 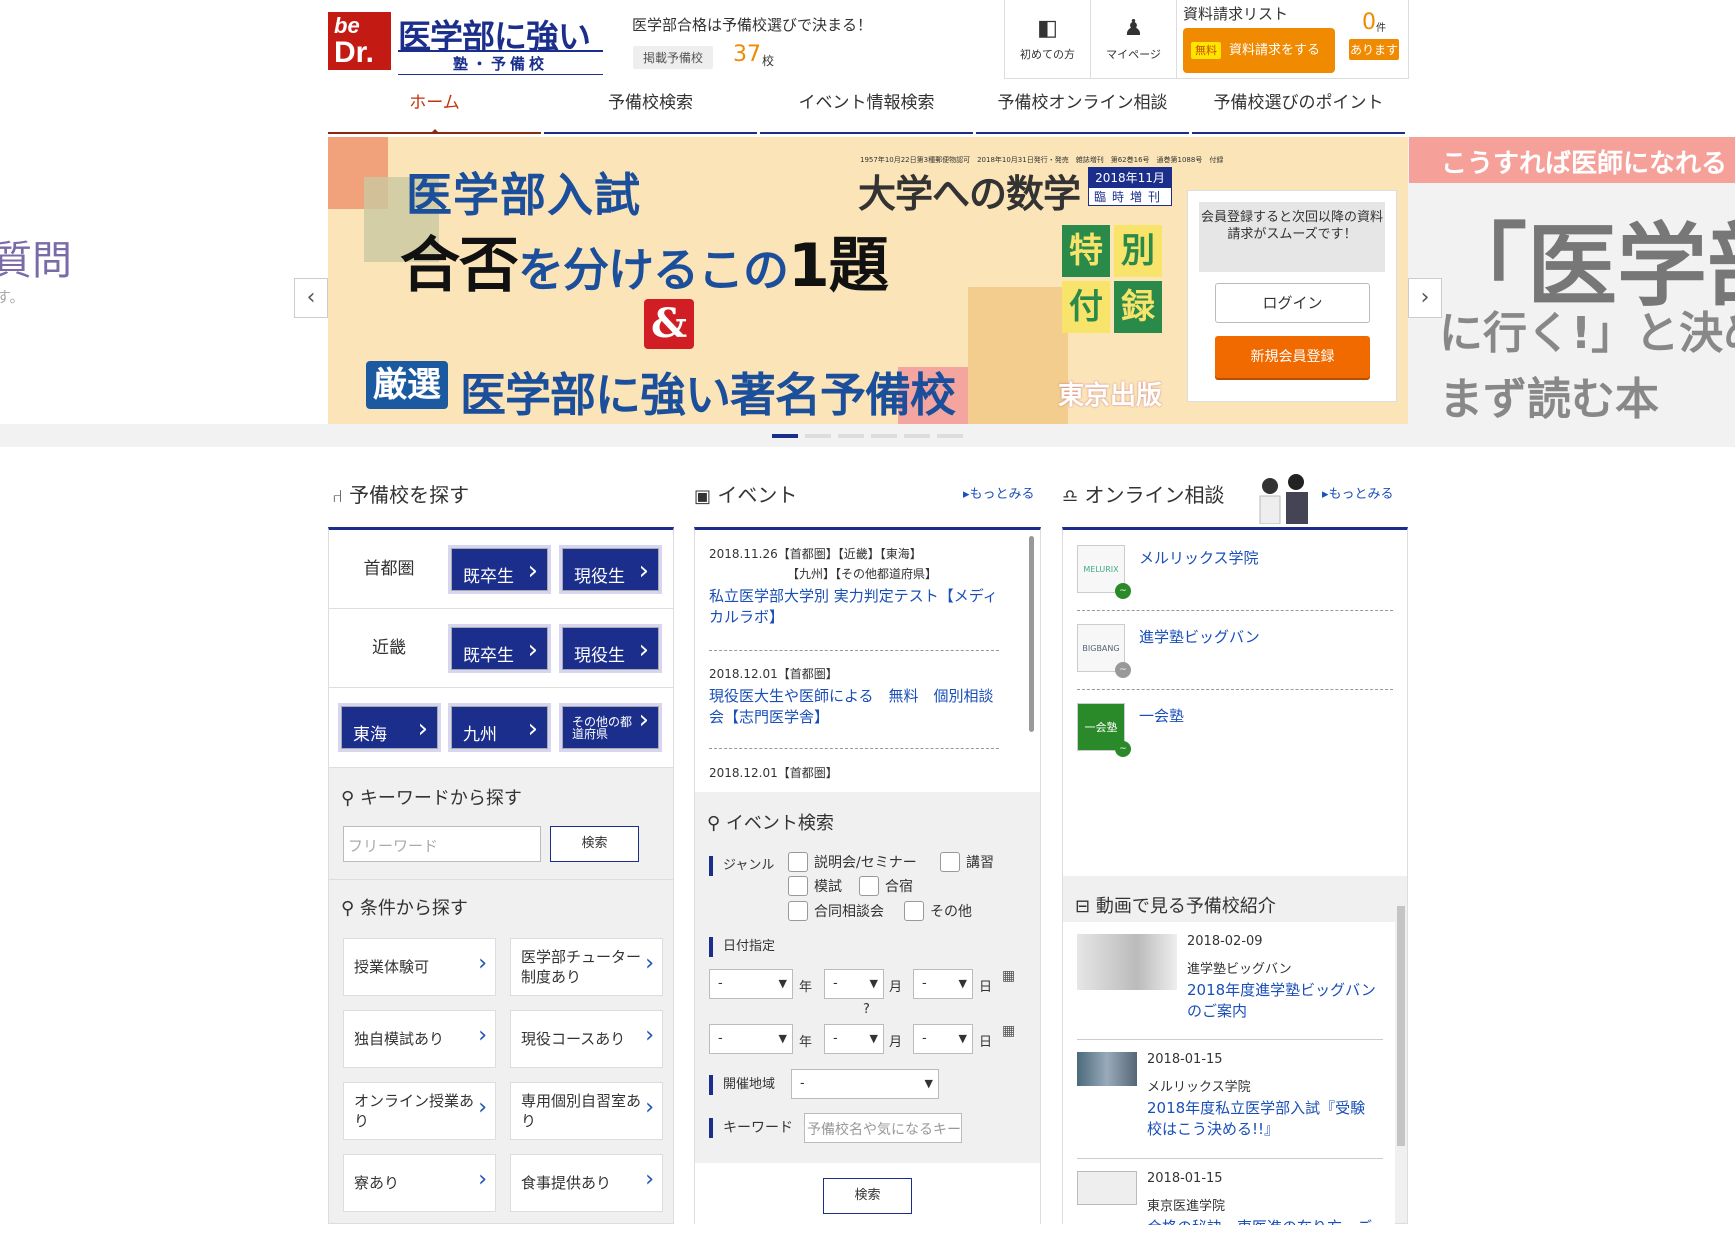 What do you see at coordinates (419, 967) in the screenshot?
I see `condition-trial-class: 授業体験可` at bounding box center [419, 967].